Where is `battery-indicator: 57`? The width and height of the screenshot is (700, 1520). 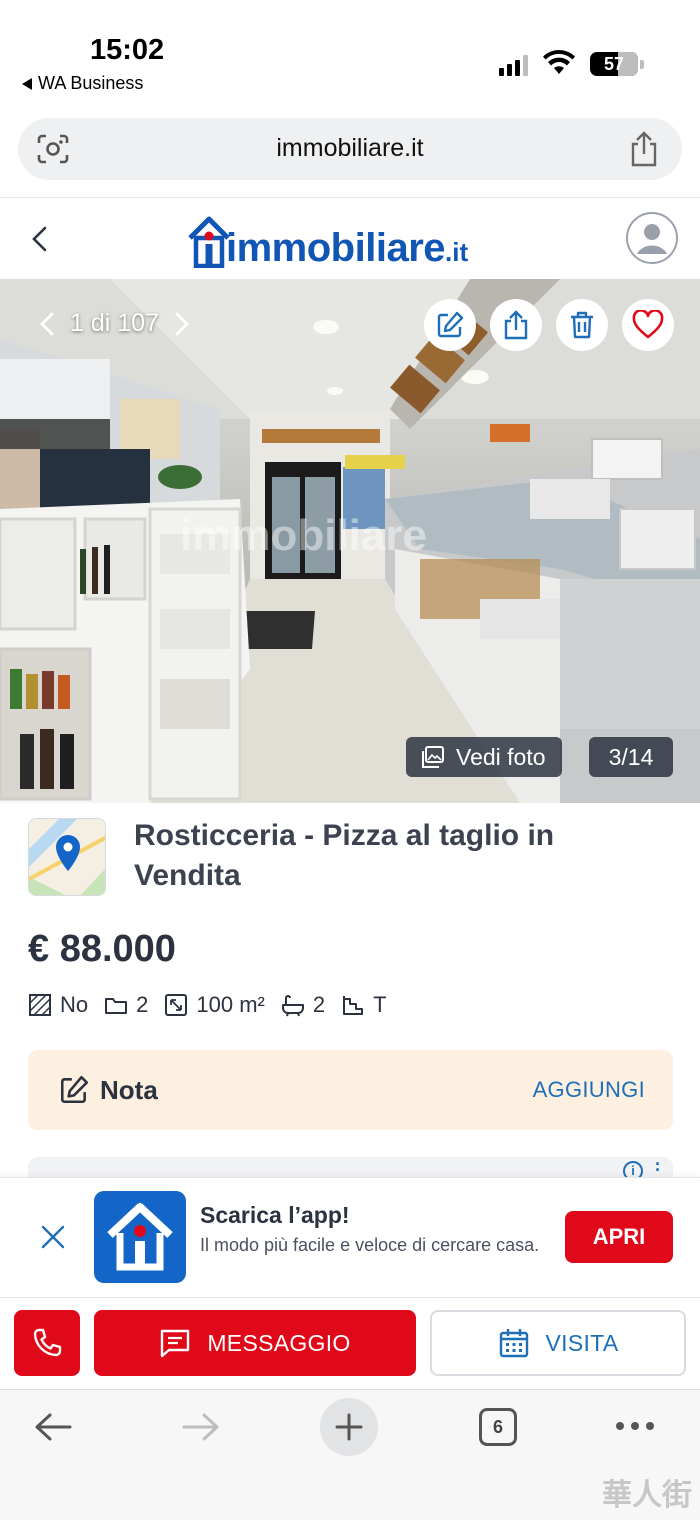
battery-indicator: 57 is located at coordinates (614, 64).